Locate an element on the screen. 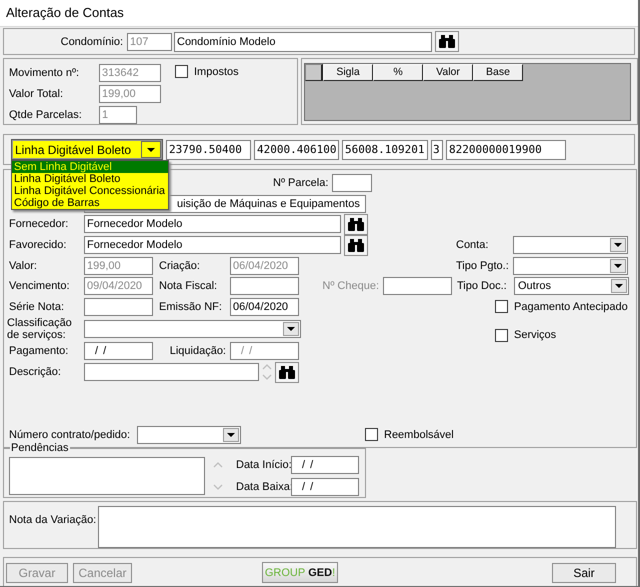  field-label: Liquidação: is located at coordinates (197, 351).